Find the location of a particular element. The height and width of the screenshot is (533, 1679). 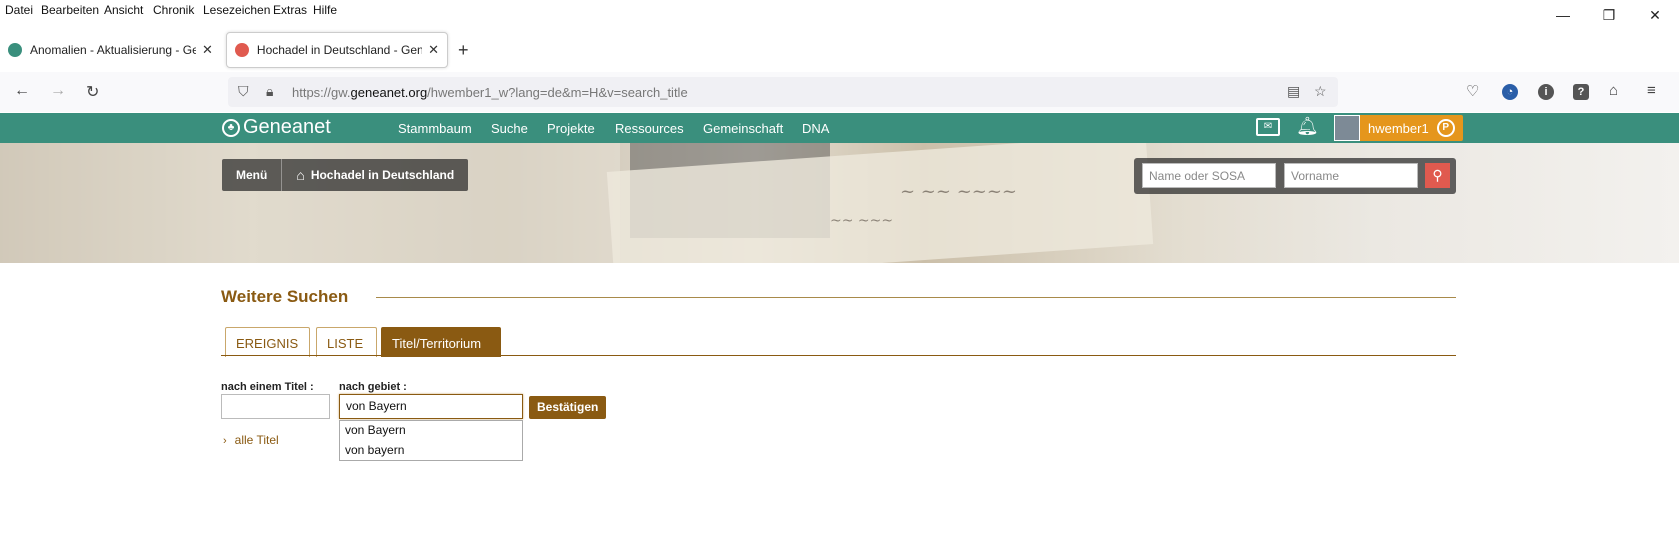

pocket-icon: ♡ is located at coordinates (1472, 91).